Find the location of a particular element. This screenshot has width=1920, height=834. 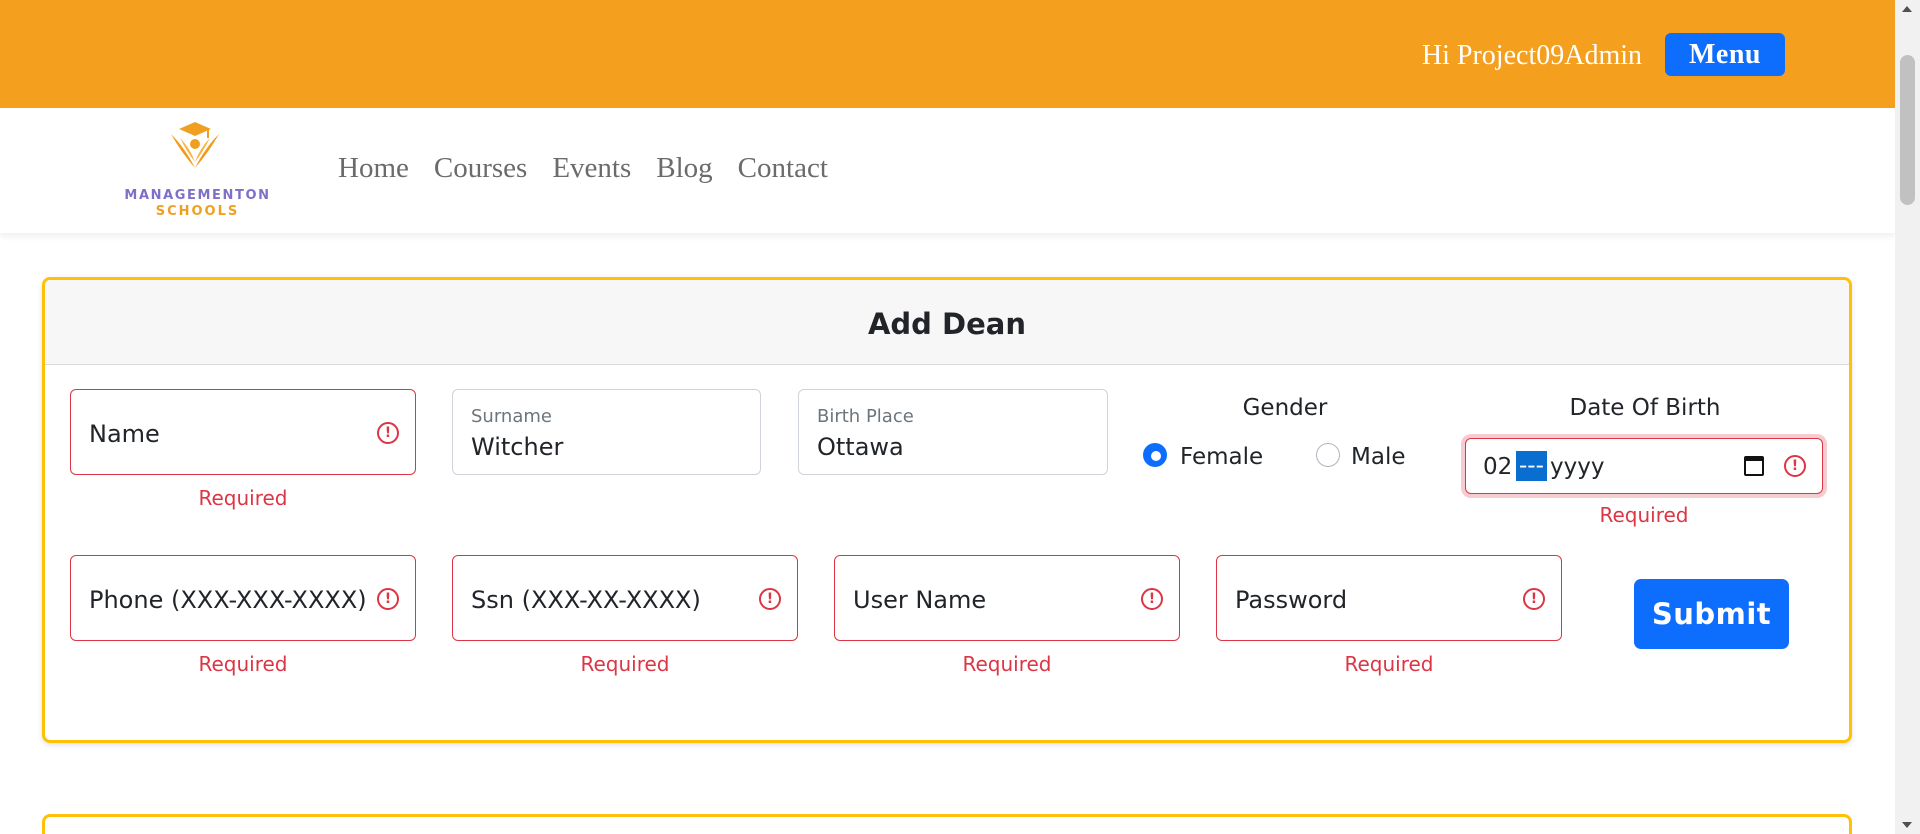

logo-text-bottom: SCHOOLS is located at coordinates (197, 211).